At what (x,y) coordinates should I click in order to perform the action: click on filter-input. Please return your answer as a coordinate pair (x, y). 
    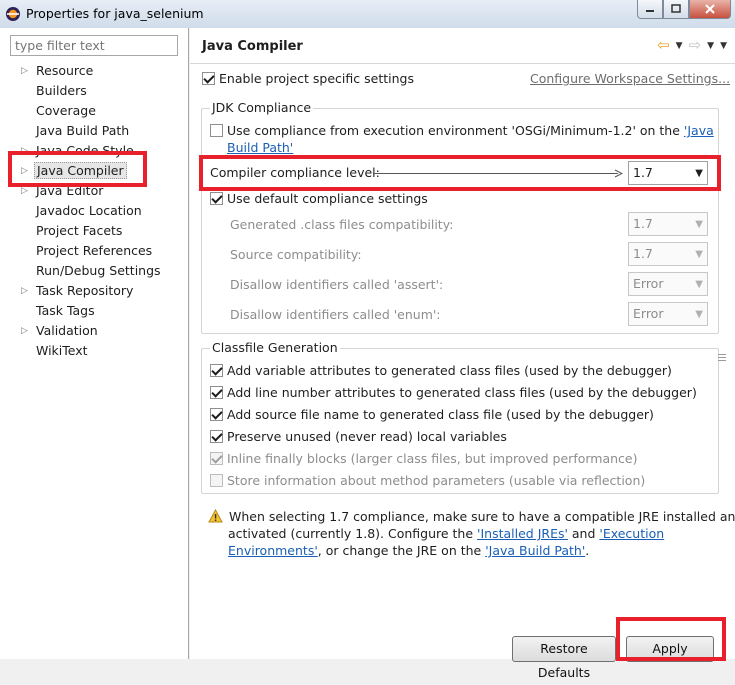
    Looking at the image, I should click on (94, 45).